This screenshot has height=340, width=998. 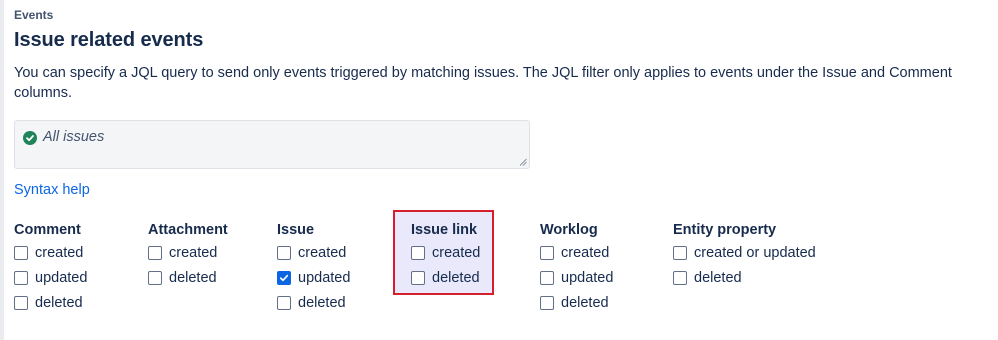 I want to click on event-column-comment: Comment created updated deleted, so click(x=50, y=268).